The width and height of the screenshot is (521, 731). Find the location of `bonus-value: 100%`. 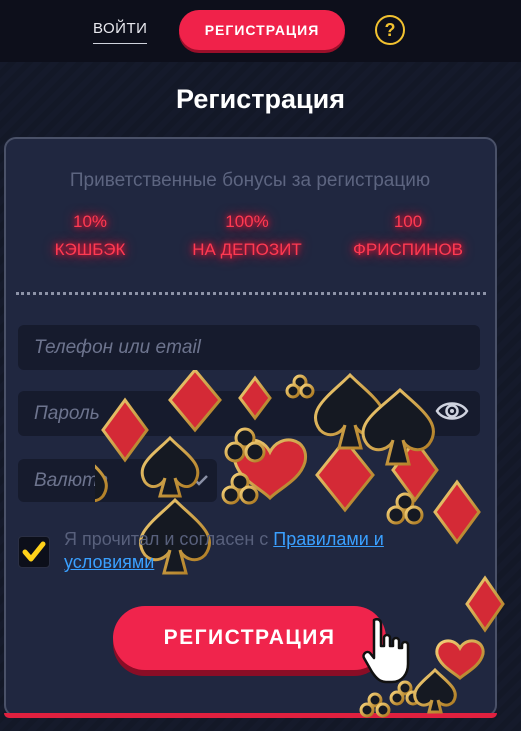

bonus-value: 100% is located at coordinates (247, 221).